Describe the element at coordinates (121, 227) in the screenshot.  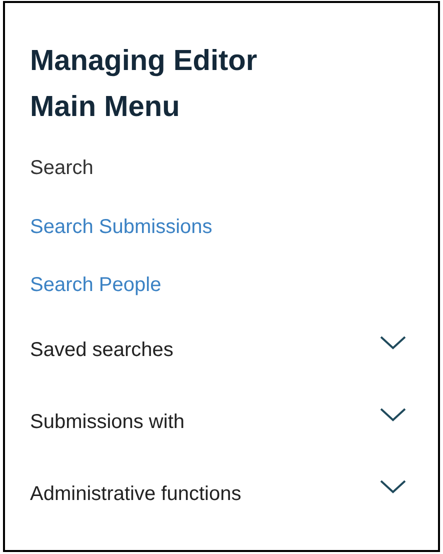
I see `menu-link: Search Submissions` at that location.